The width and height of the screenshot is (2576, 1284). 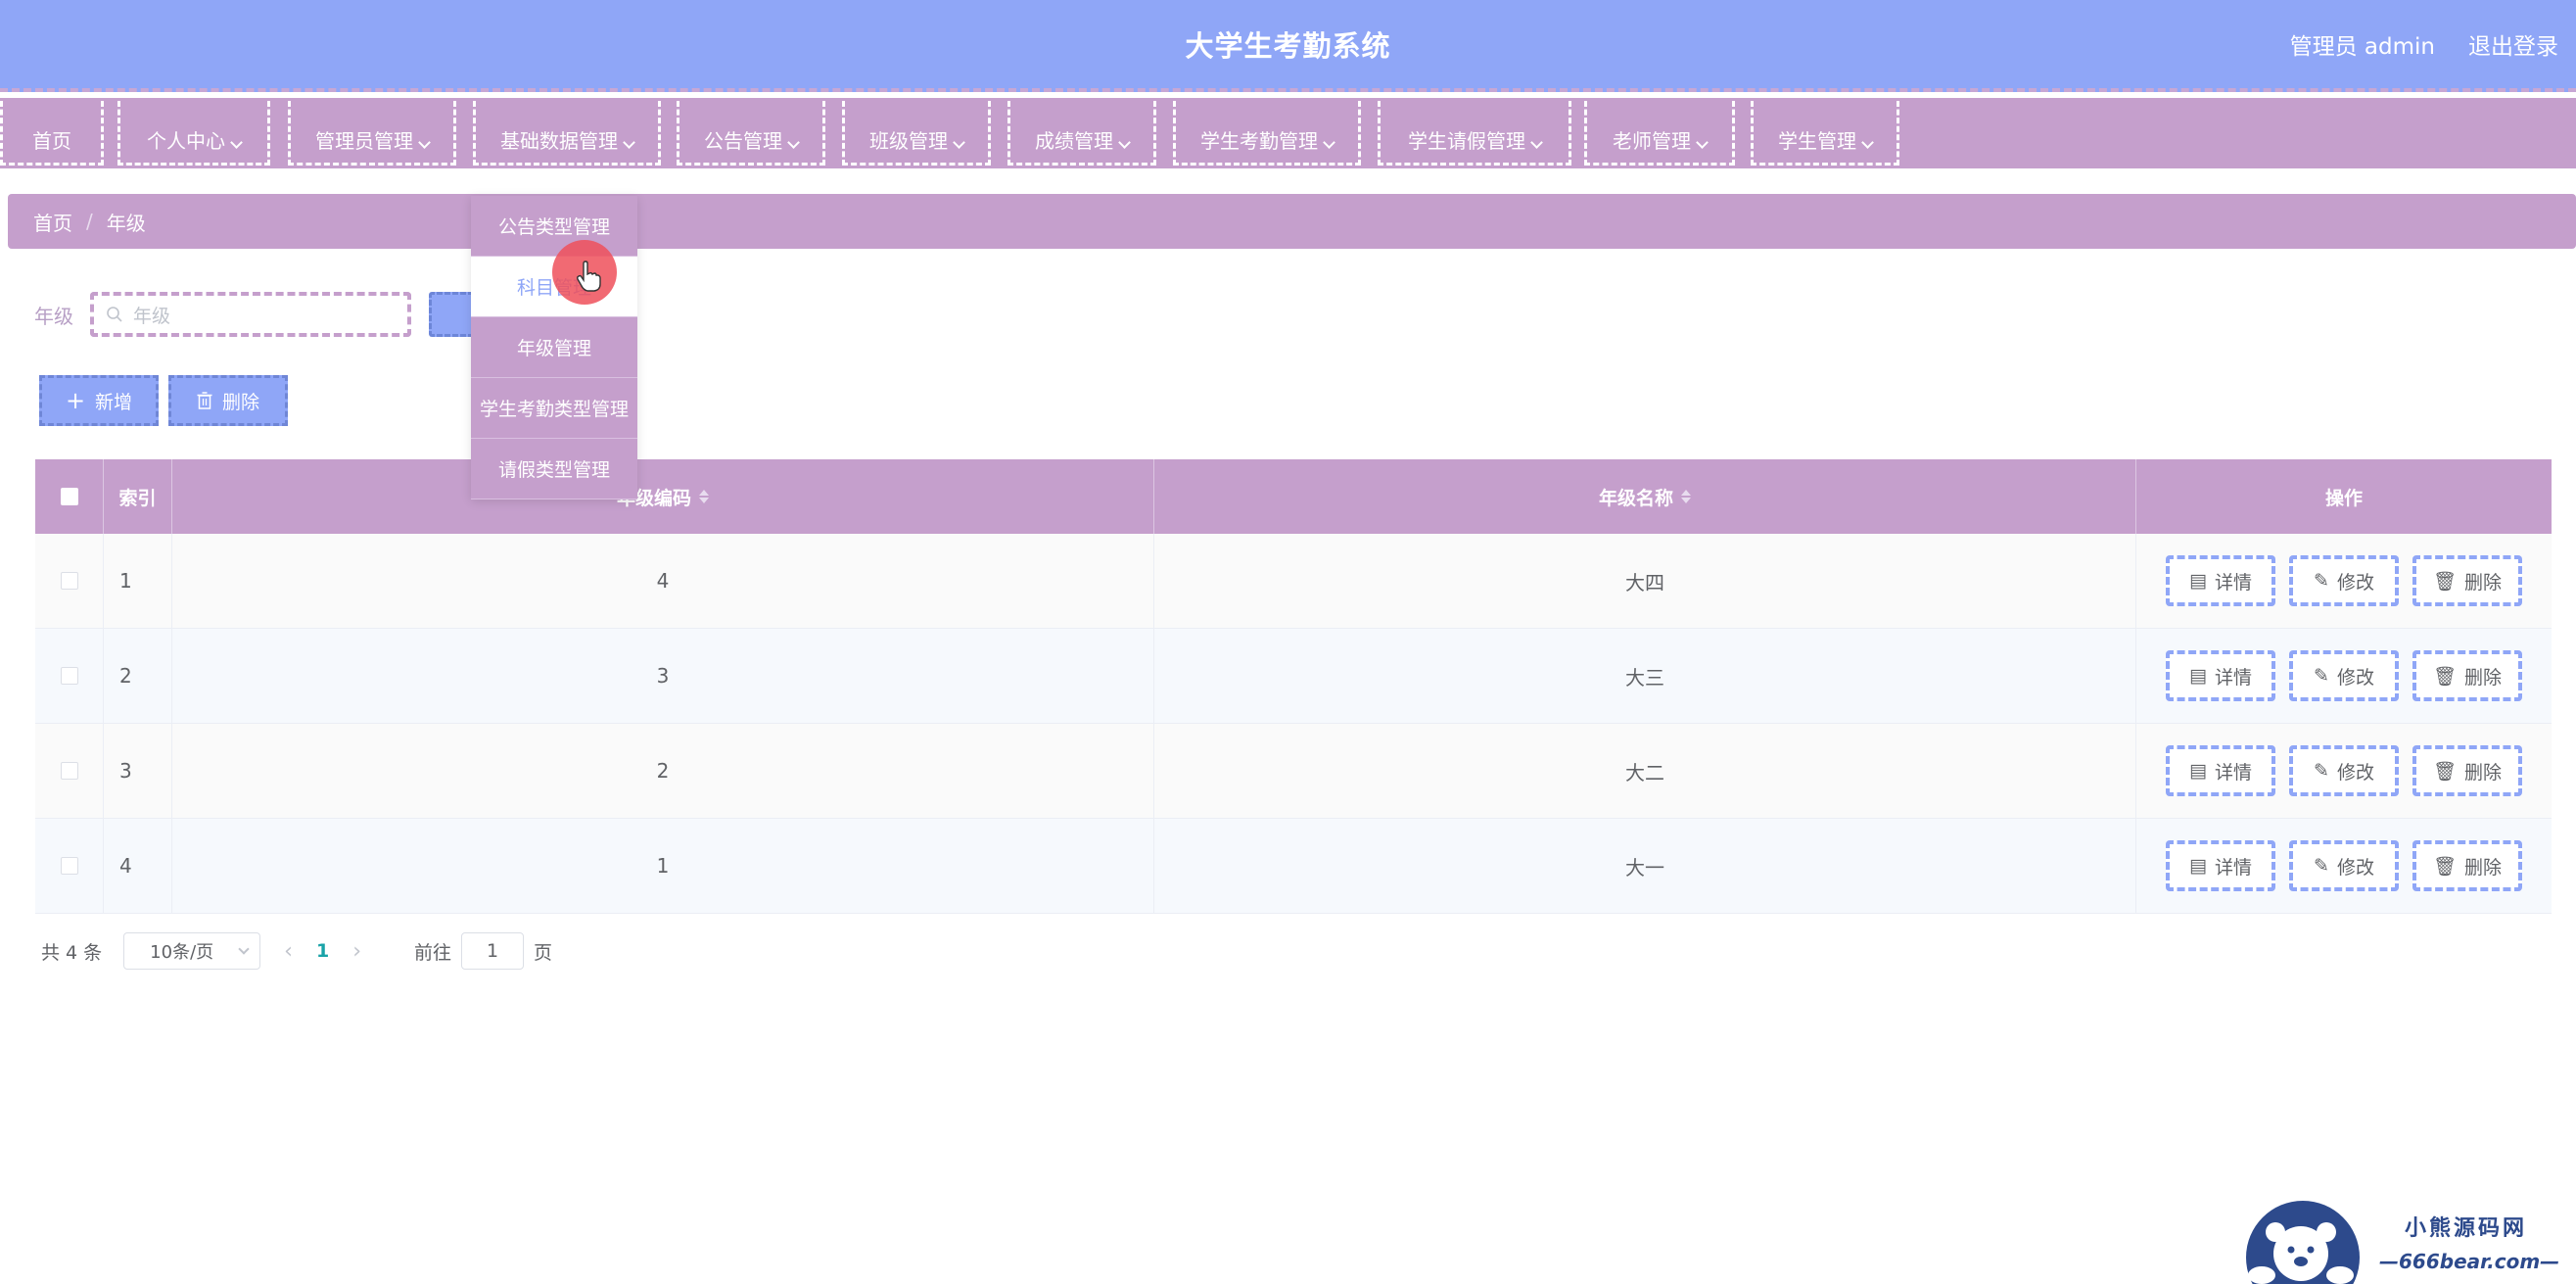 What do you see at coordinates (1293, 866) in the screenshot?
I see `table-row: 4 1 大一 ▤ 详情 ✎ 修改 🗑 删除` at bounding box center [1293, 866].